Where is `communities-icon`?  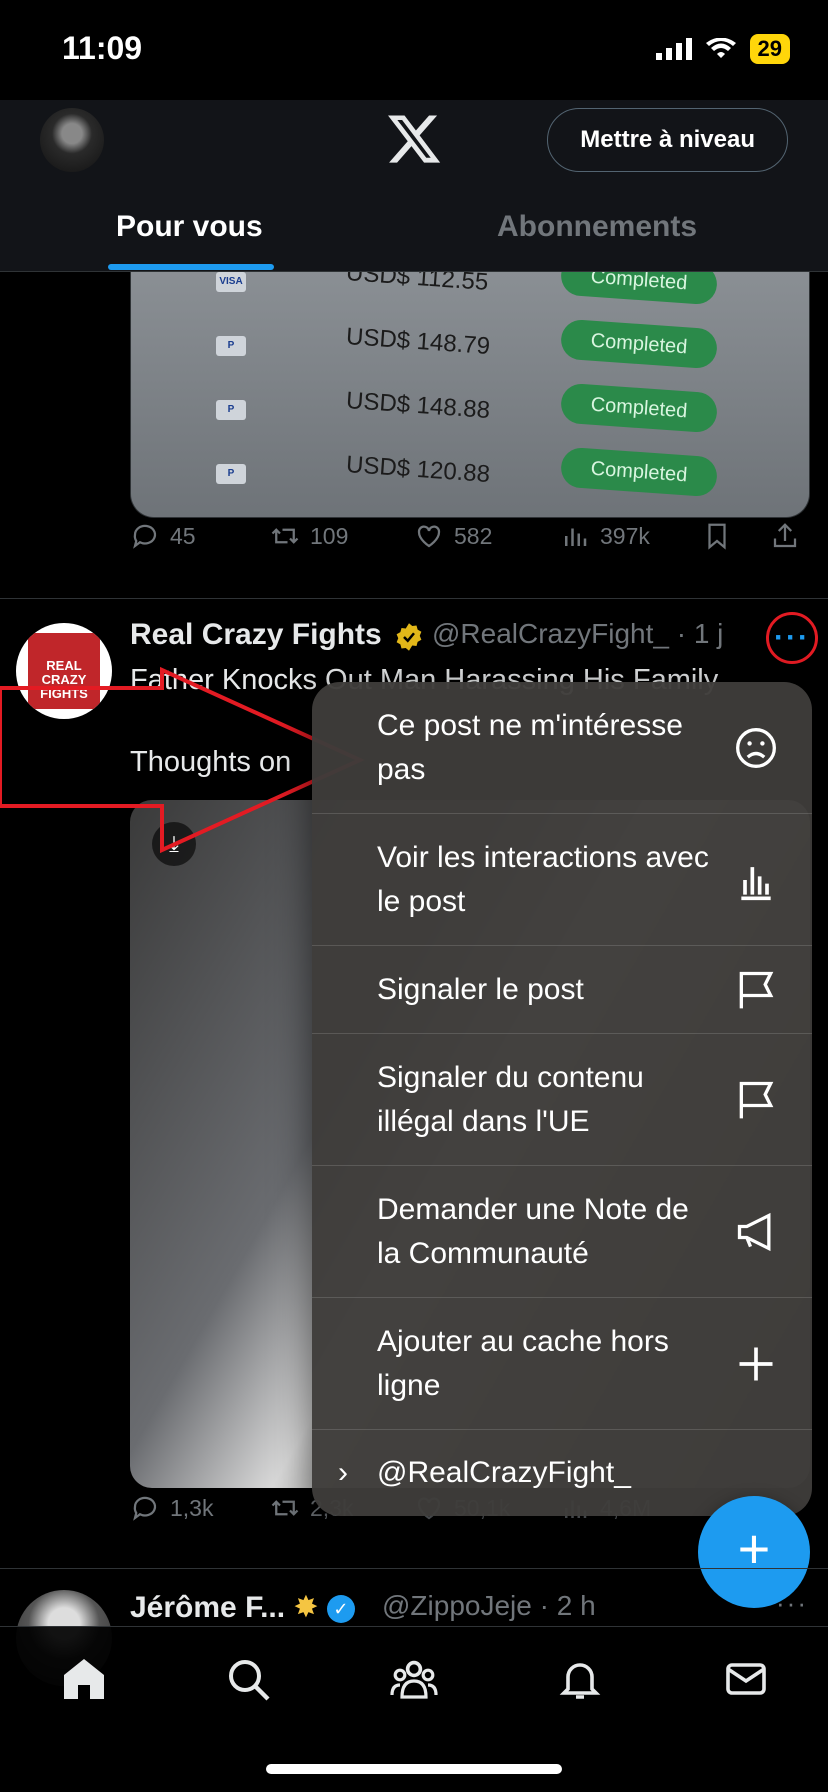 communities-icon is located at coordinates (414, 1679).